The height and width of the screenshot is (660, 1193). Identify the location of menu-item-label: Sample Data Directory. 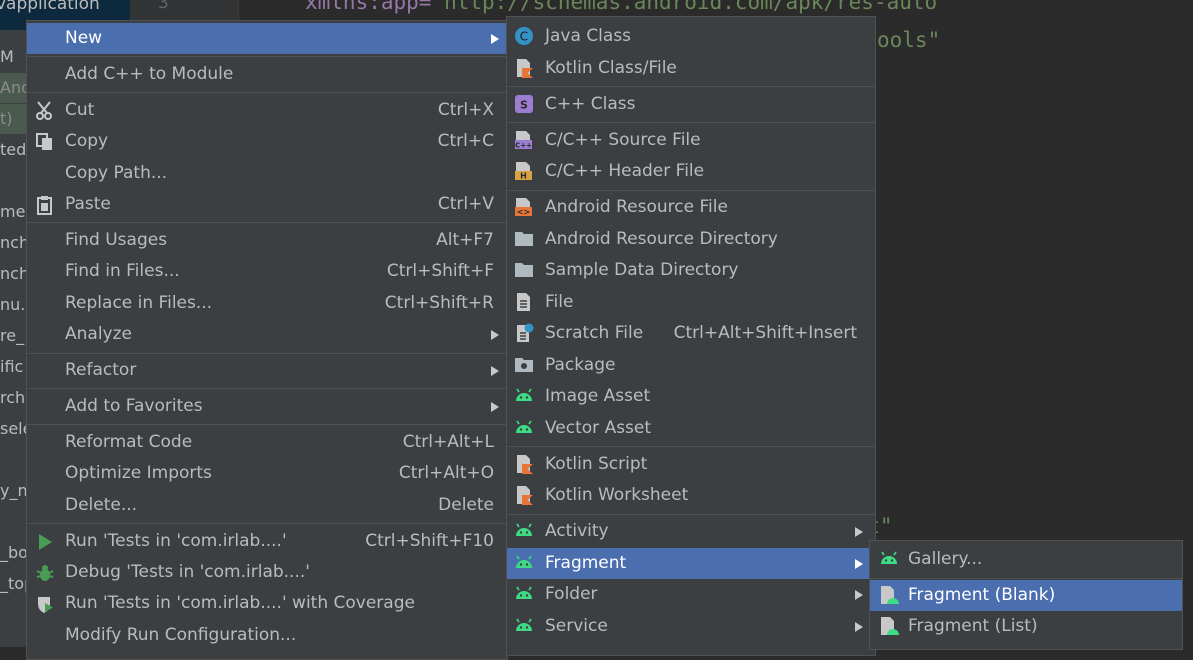
(642, 270).